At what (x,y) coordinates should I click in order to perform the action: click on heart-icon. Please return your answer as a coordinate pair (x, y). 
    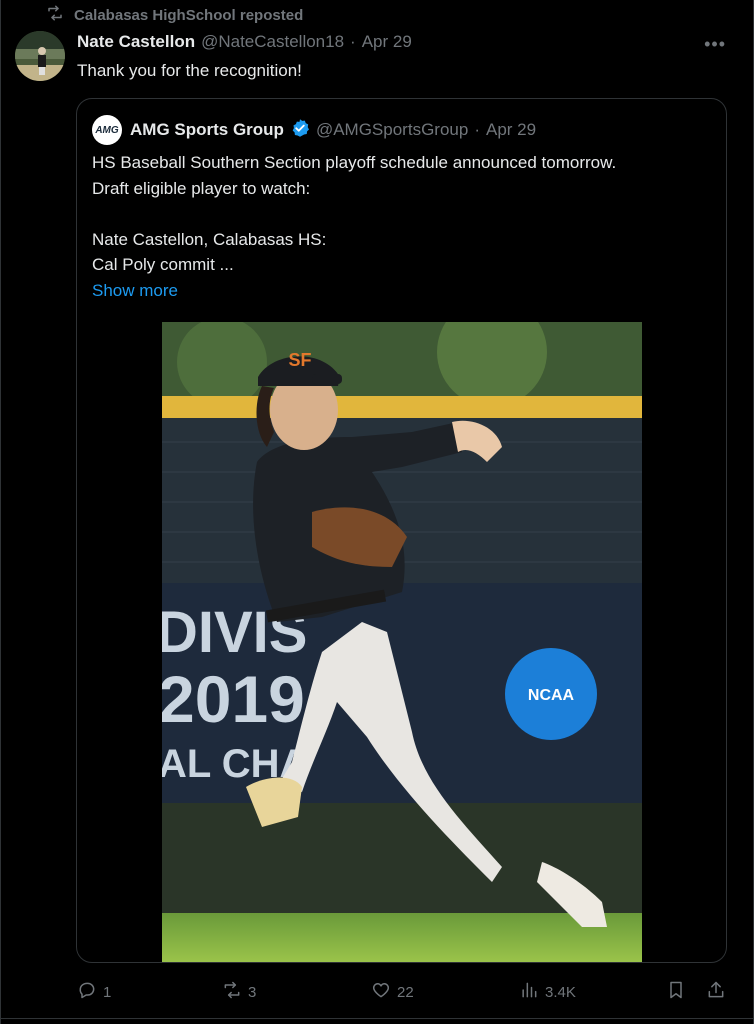
    Looking at the image, I should click on (381, 992).